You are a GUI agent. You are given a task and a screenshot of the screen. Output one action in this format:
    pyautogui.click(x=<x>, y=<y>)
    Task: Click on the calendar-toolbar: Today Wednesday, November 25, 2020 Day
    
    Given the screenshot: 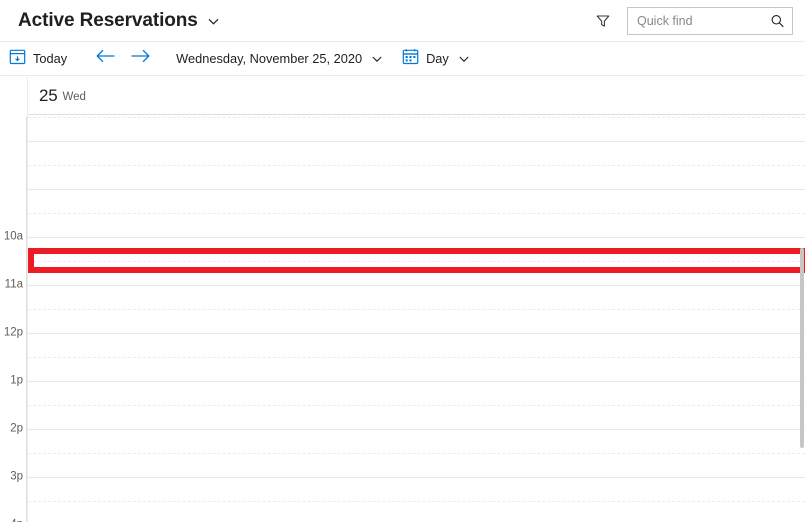 What is the action you would take?
    pyautogui.click(x=402, y=59)
    